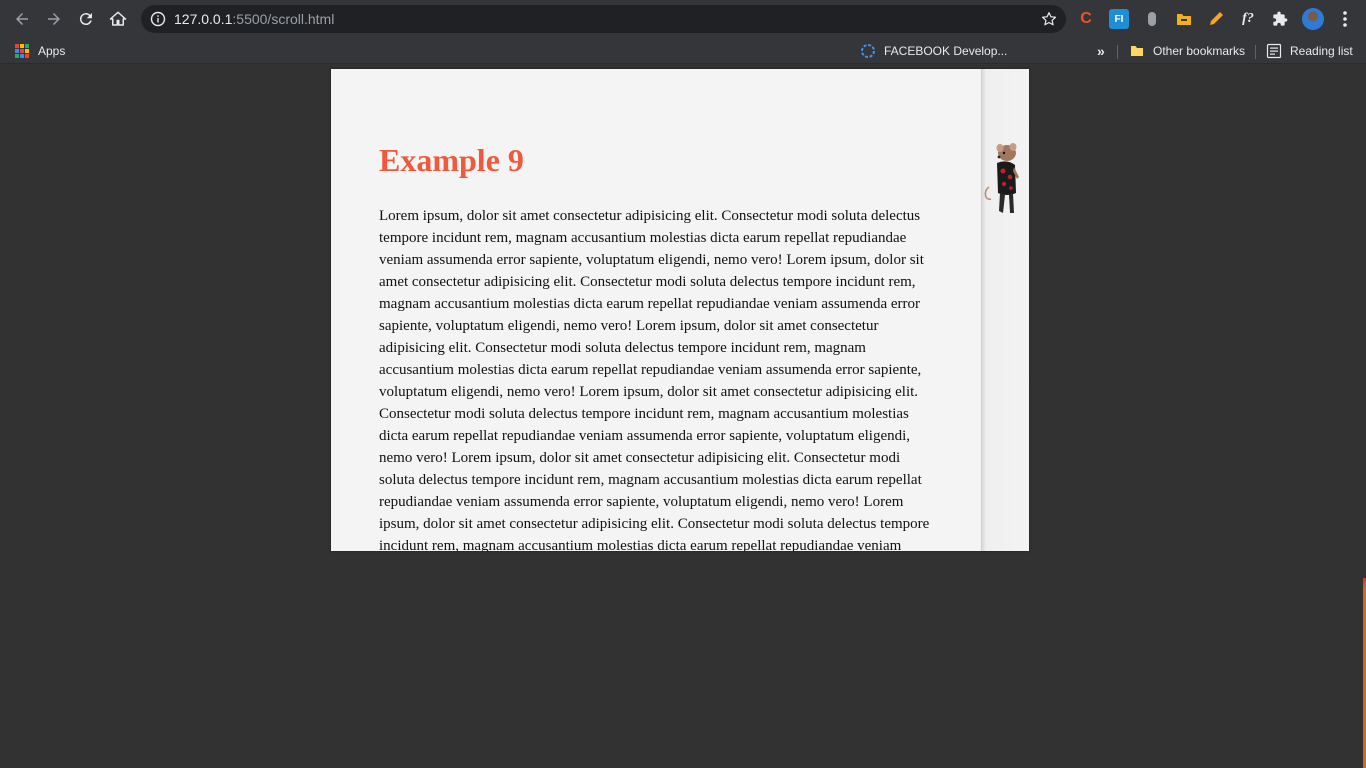  Describe the element at coordinates (603, 19) in the screenshot. I see `address-bar: 127.0.0.1:5500/scroll.html` at that location.